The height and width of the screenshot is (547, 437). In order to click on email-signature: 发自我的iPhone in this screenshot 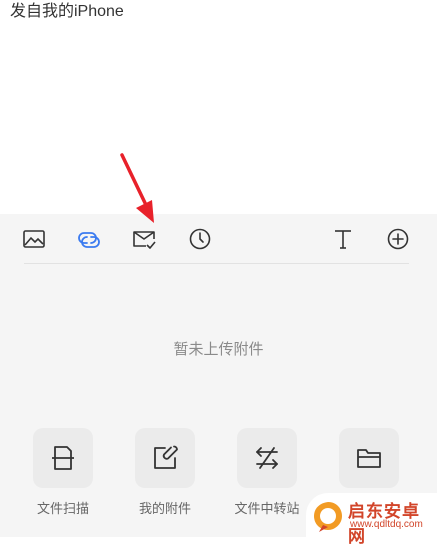, I will do `click(67, 10)`.